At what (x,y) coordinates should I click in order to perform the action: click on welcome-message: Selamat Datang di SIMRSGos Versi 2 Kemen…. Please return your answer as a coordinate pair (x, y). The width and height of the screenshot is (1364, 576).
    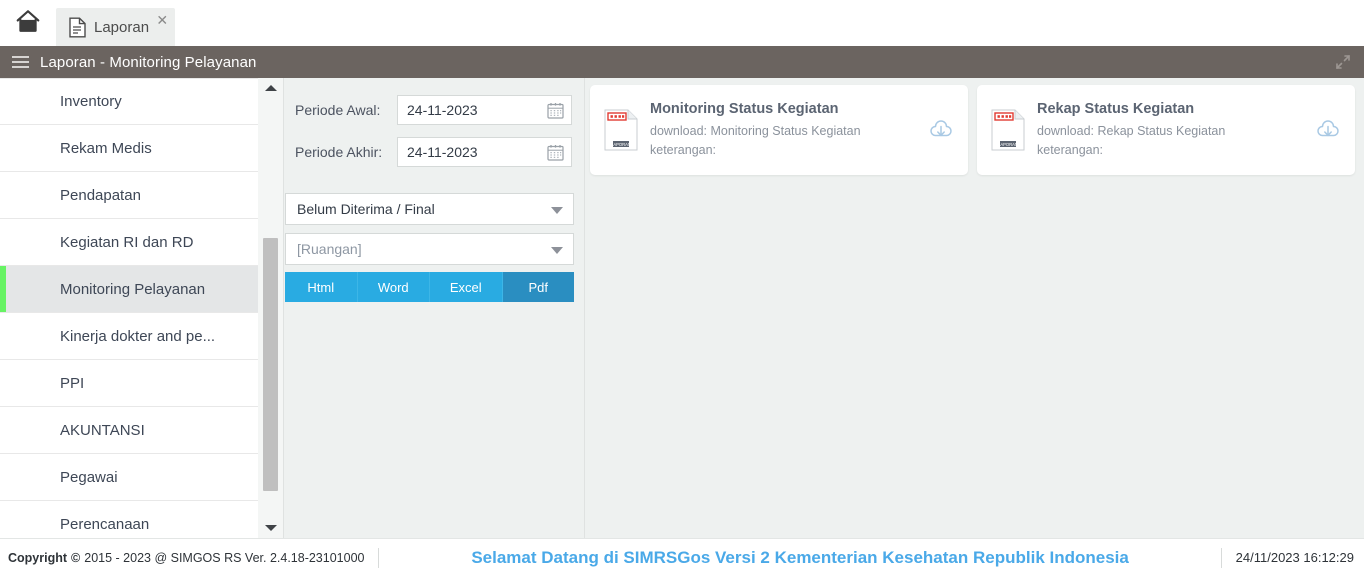
    Looking at the image, I should click on (800, 557).